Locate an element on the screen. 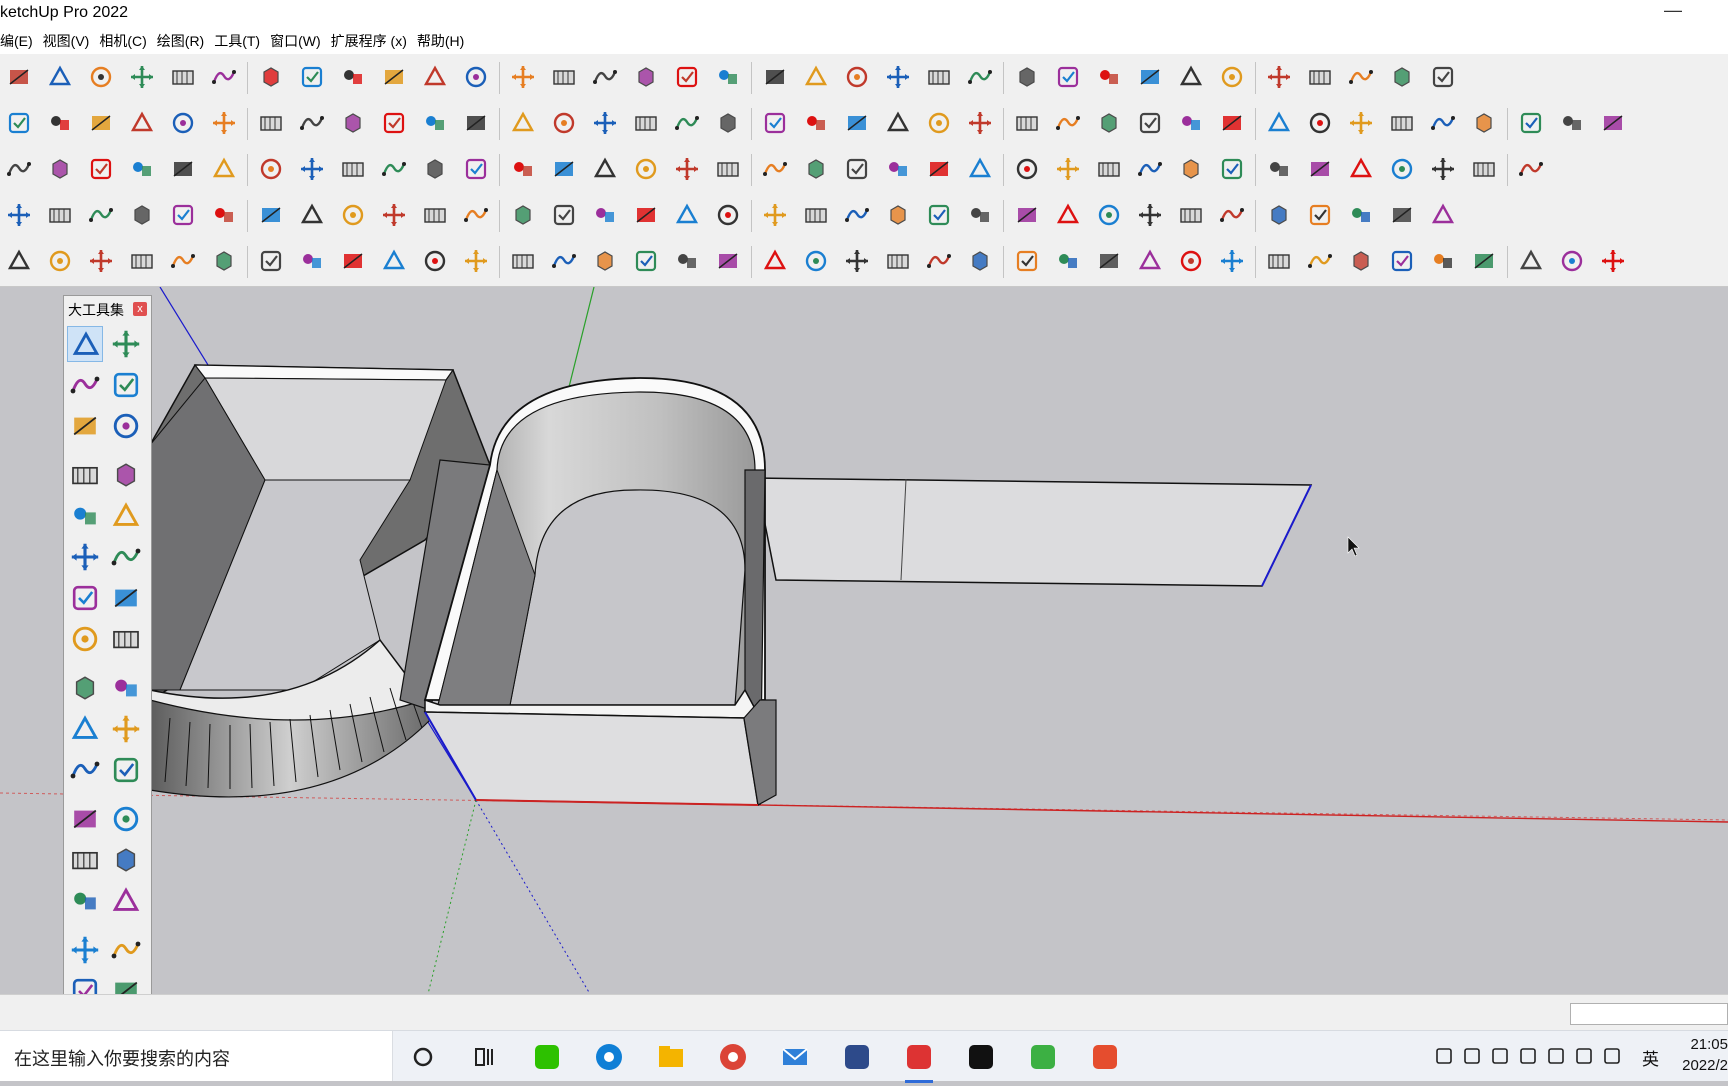 The height and width of the screenshot is (1086, 1728). volume-tray-button is located at coordinates (1612, 1056).